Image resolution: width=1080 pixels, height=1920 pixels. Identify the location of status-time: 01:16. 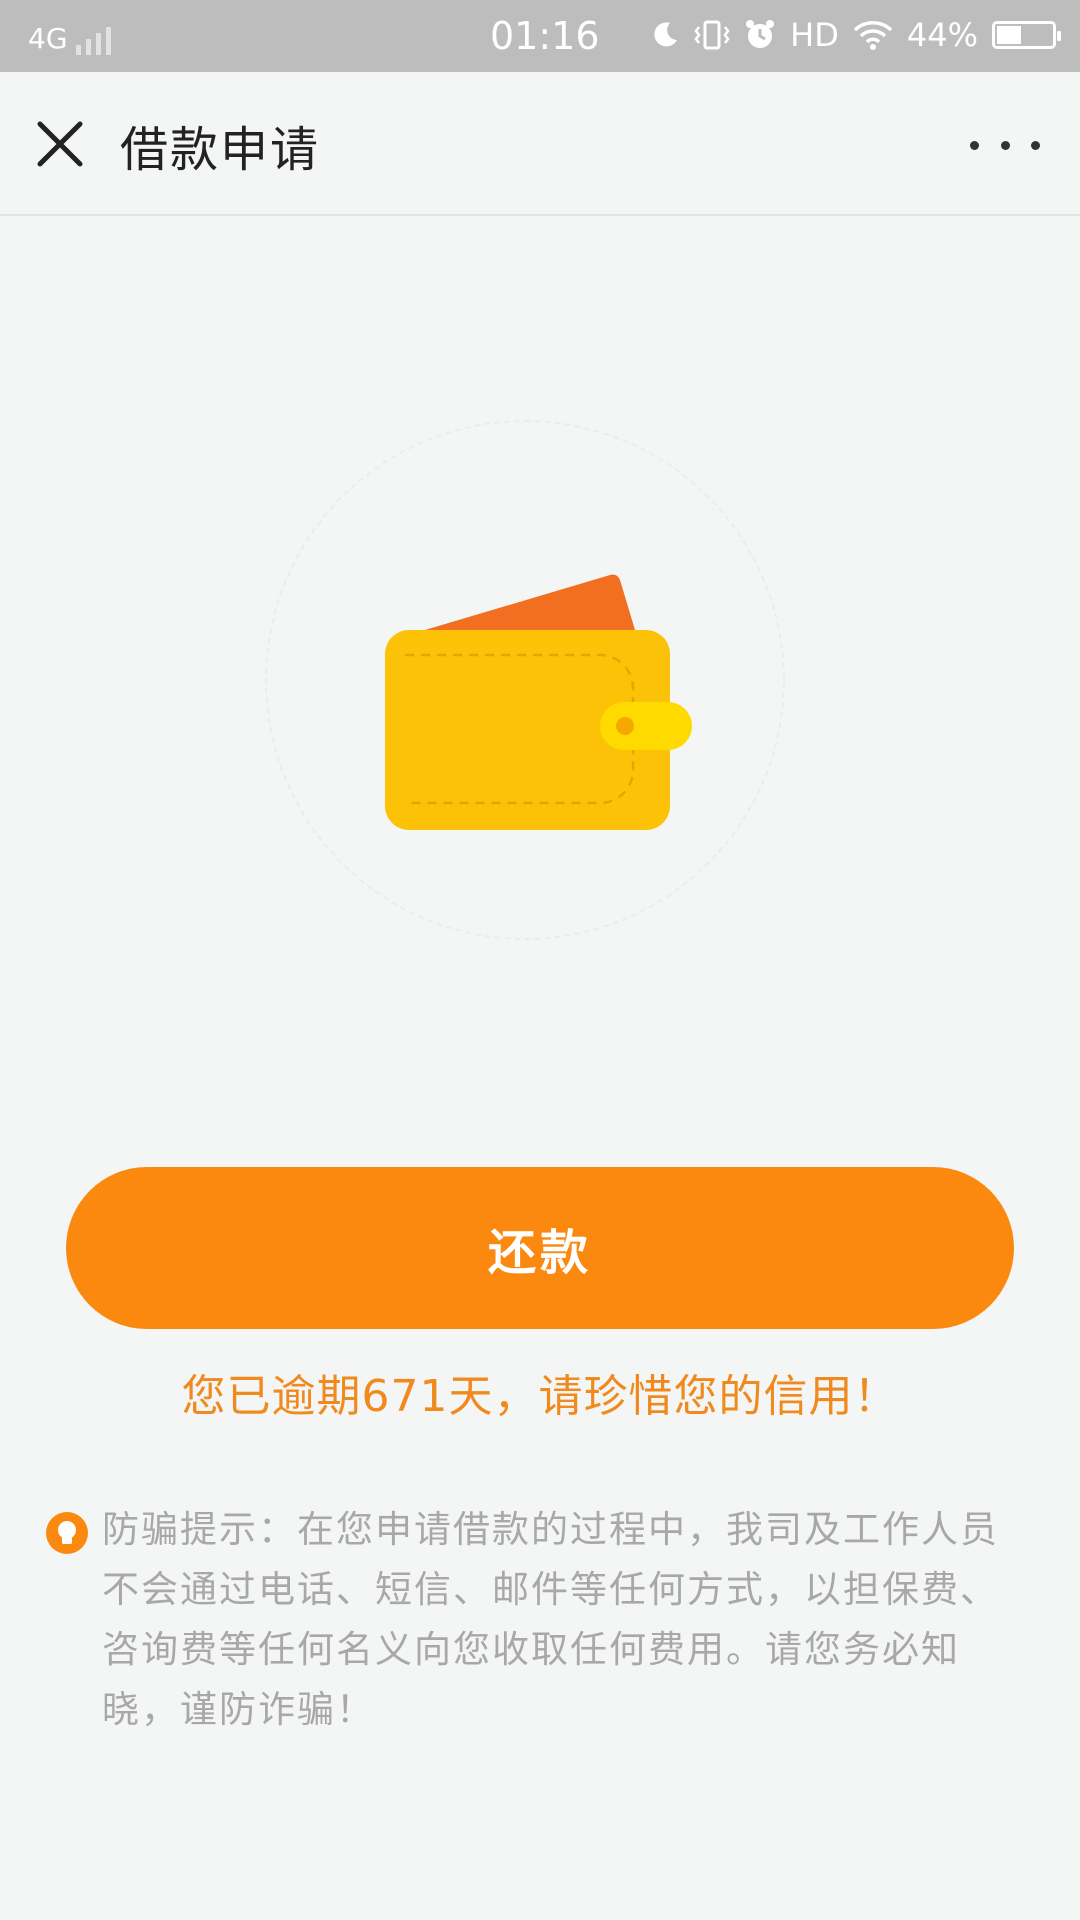
(545, 36).